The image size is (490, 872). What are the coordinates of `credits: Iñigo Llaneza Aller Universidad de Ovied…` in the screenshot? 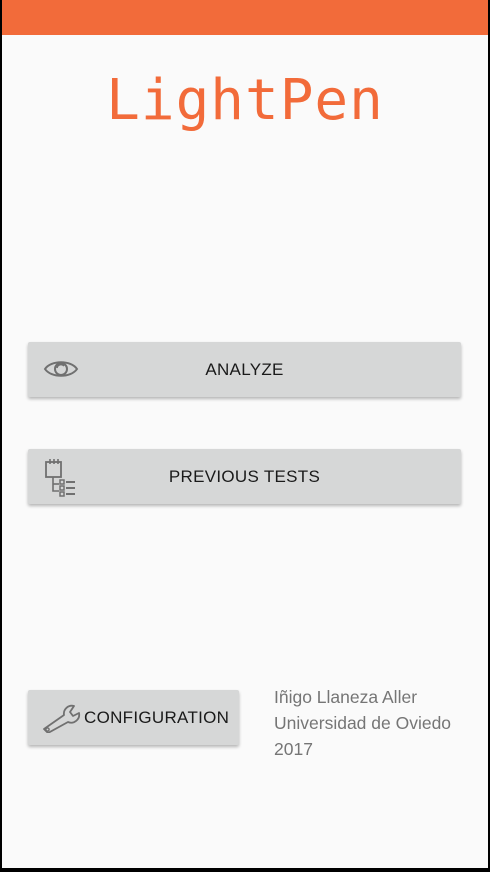 It's located at (379, 723).